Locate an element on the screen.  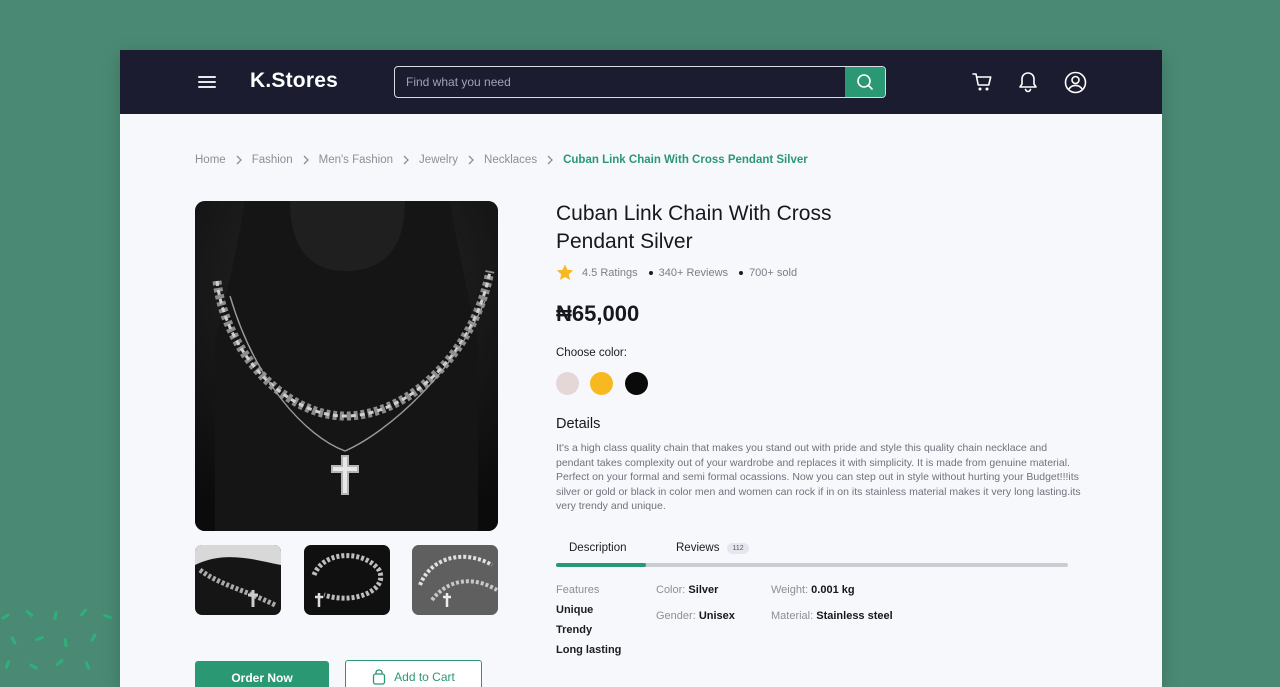
spec-weight-value: 0.001 kg is located at coordinates (833, 590).